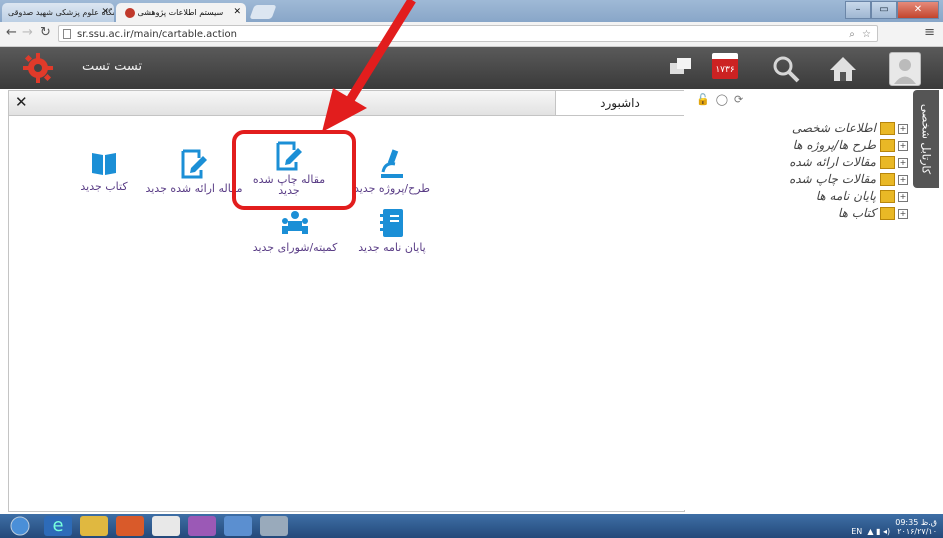  Describe the element at coordinates (797, 213) in the screenshot. I see `tree-node-books: + کتاب ها` at that location.